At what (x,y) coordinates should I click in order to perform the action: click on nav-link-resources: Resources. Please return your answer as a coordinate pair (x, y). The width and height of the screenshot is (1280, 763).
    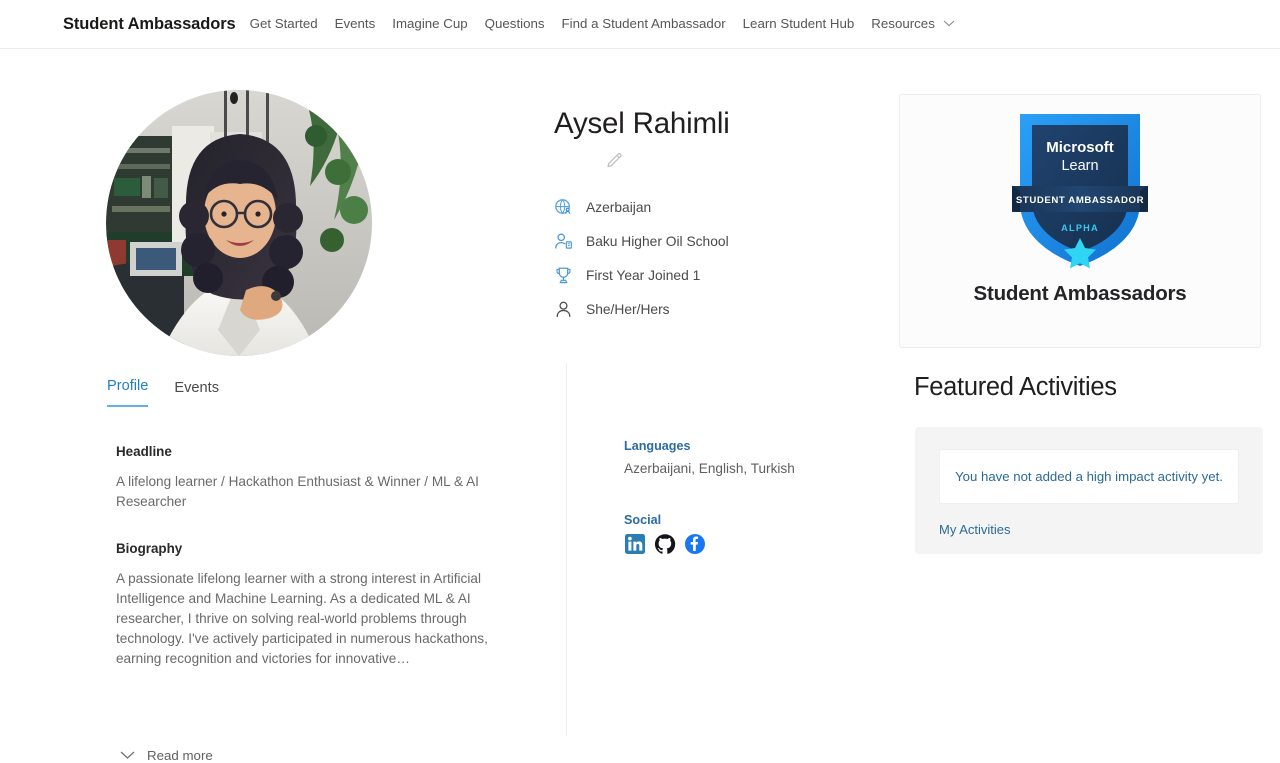
    Looking at the image, I should click on (913, 24).